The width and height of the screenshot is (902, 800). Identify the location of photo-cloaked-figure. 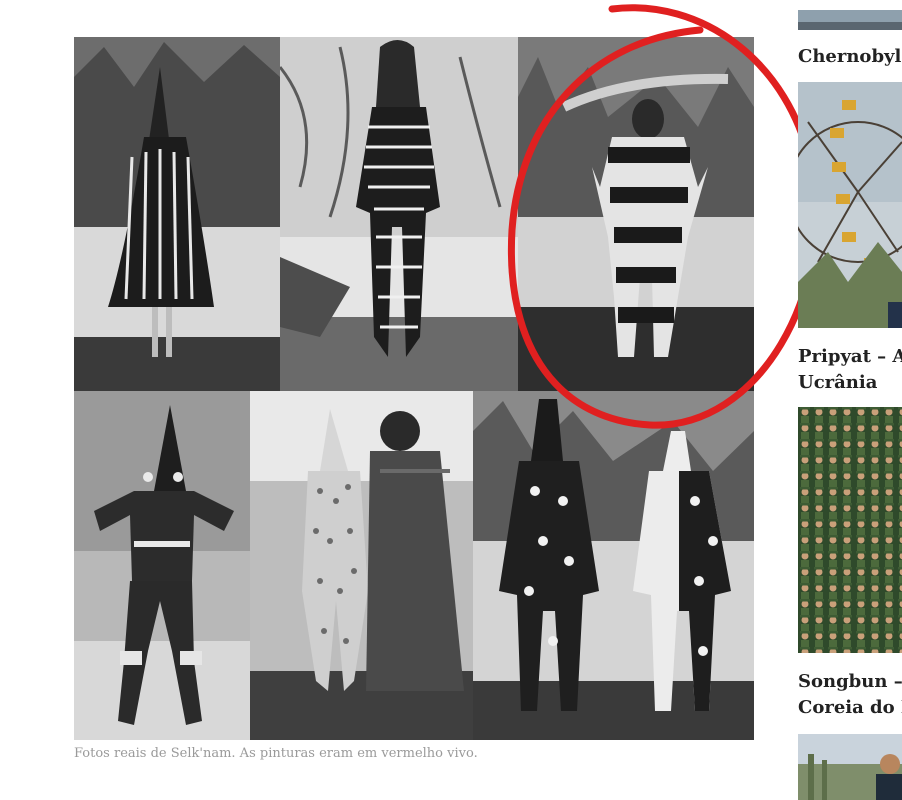
(177, 214).